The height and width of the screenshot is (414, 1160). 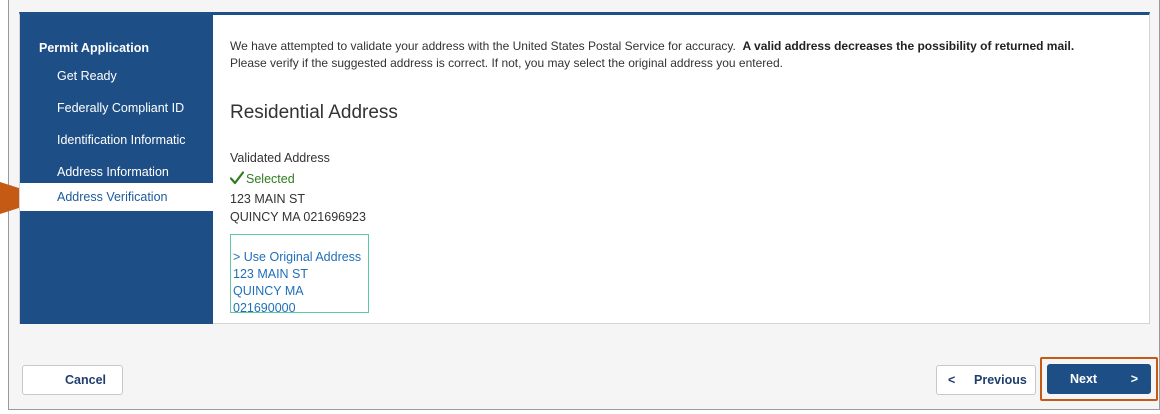 I want to click on validated-address-line1: 123 MAIN ST, so click(x=268, y=199).